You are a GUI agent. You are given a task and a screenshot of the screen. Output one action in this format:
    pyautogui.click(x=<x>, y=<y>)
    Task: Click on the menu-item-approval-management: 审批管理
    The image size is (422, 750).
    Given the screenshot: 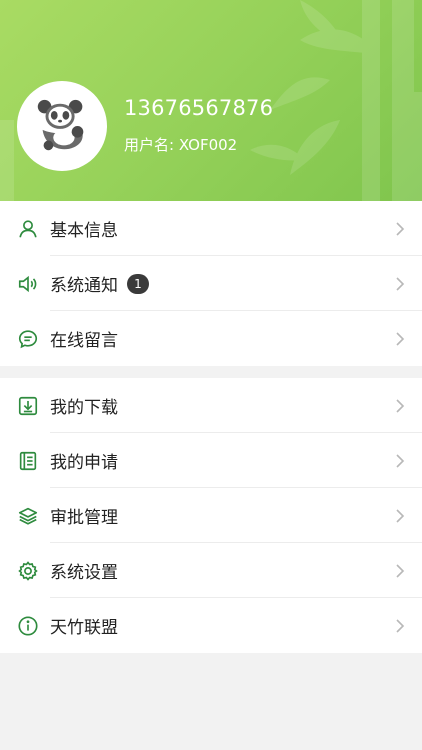 What is the action you would take?
    pyautogui.click(x=211, y=515)
    